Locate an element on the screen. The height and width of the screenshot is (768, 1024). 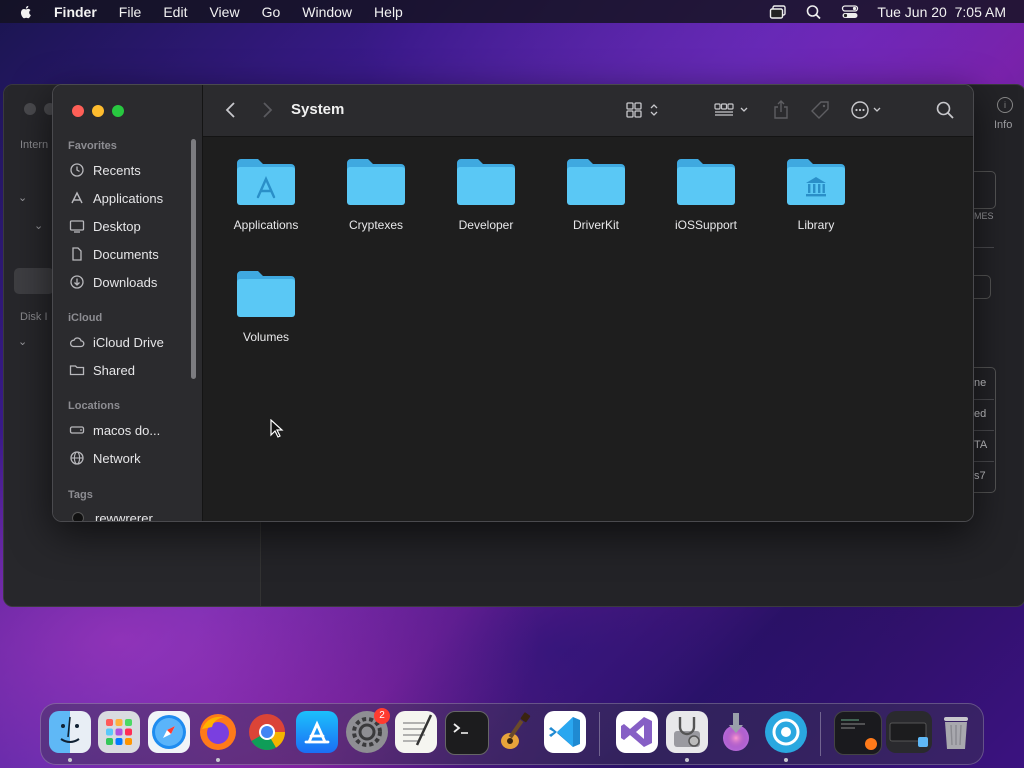
menu-view: View is located at coordinates (224, 12).